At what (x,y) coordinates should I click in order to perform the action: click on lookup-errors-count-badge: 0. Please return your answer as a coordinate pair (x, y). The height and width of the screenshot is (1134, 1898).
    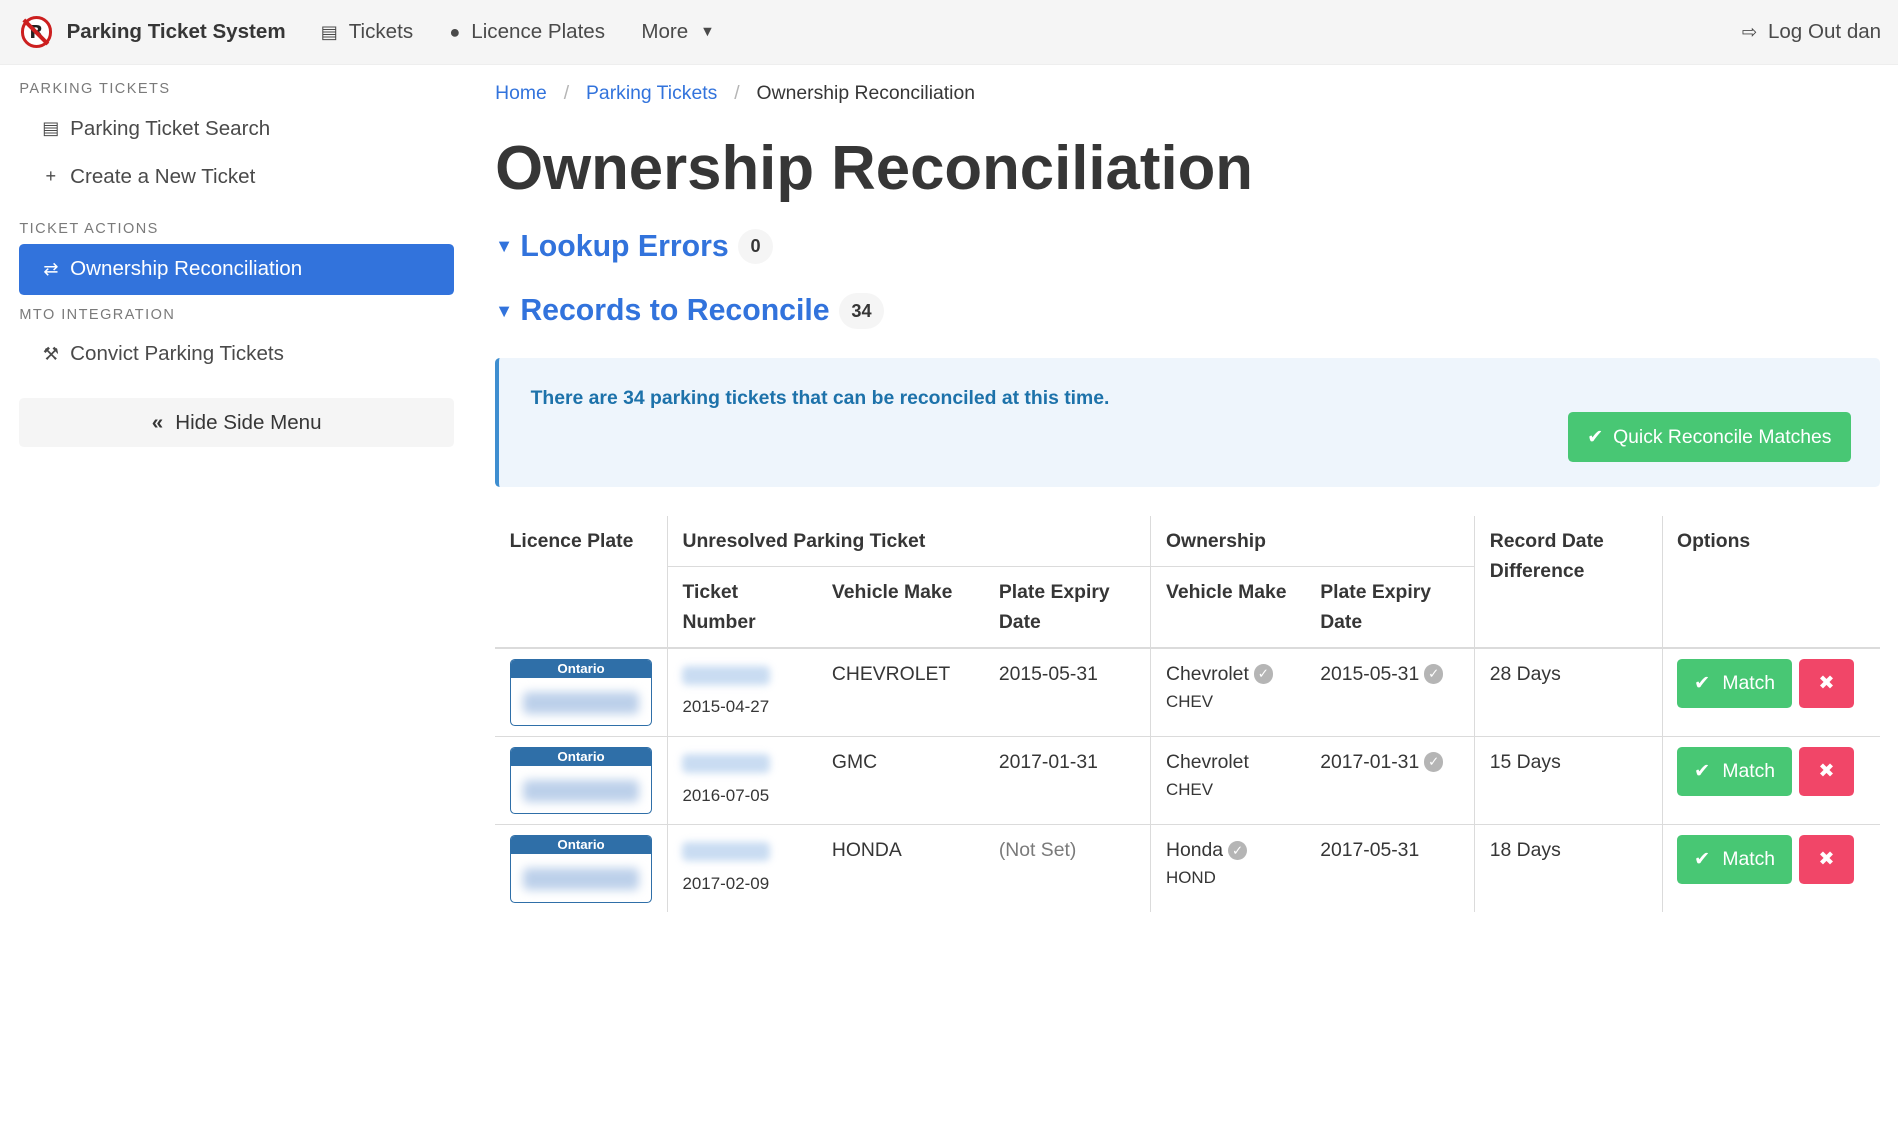
    Looking at the image, I should click on (755, 246).